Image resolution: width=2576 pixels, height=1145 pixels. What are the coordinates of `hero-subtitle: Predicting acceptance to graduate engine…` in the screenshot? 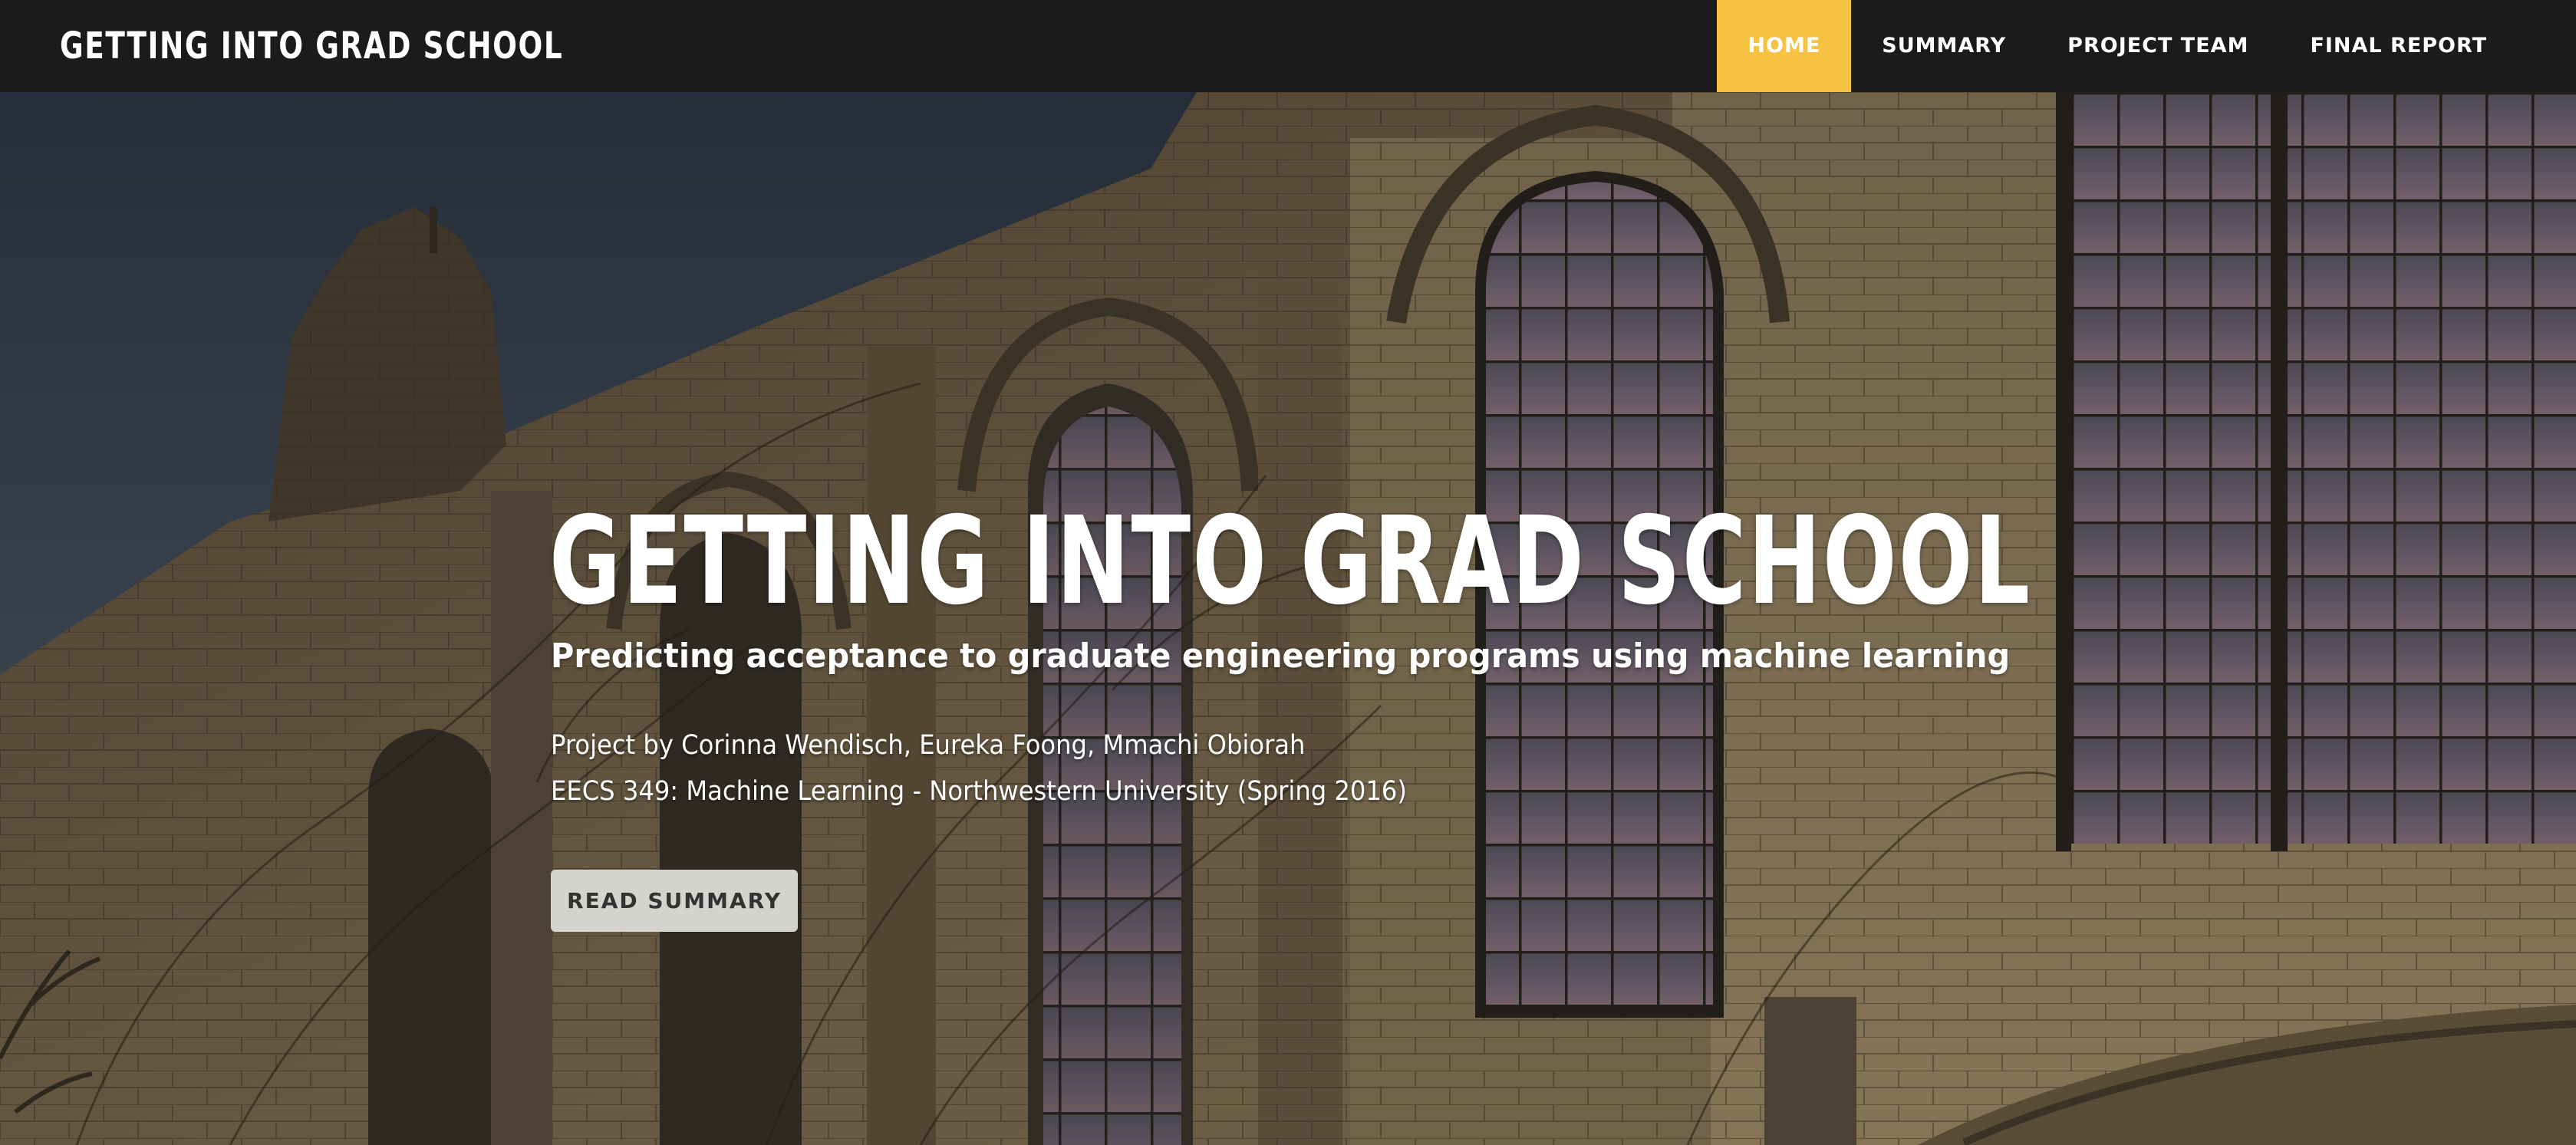 It's located at (1281, 656).